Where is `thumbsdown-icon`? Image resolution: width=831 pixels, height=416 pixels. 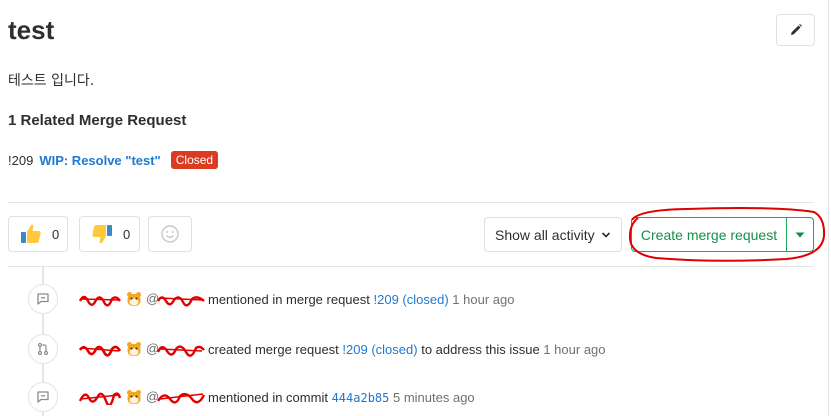
thumbsdown-icon is located at coordinates (102, 234).